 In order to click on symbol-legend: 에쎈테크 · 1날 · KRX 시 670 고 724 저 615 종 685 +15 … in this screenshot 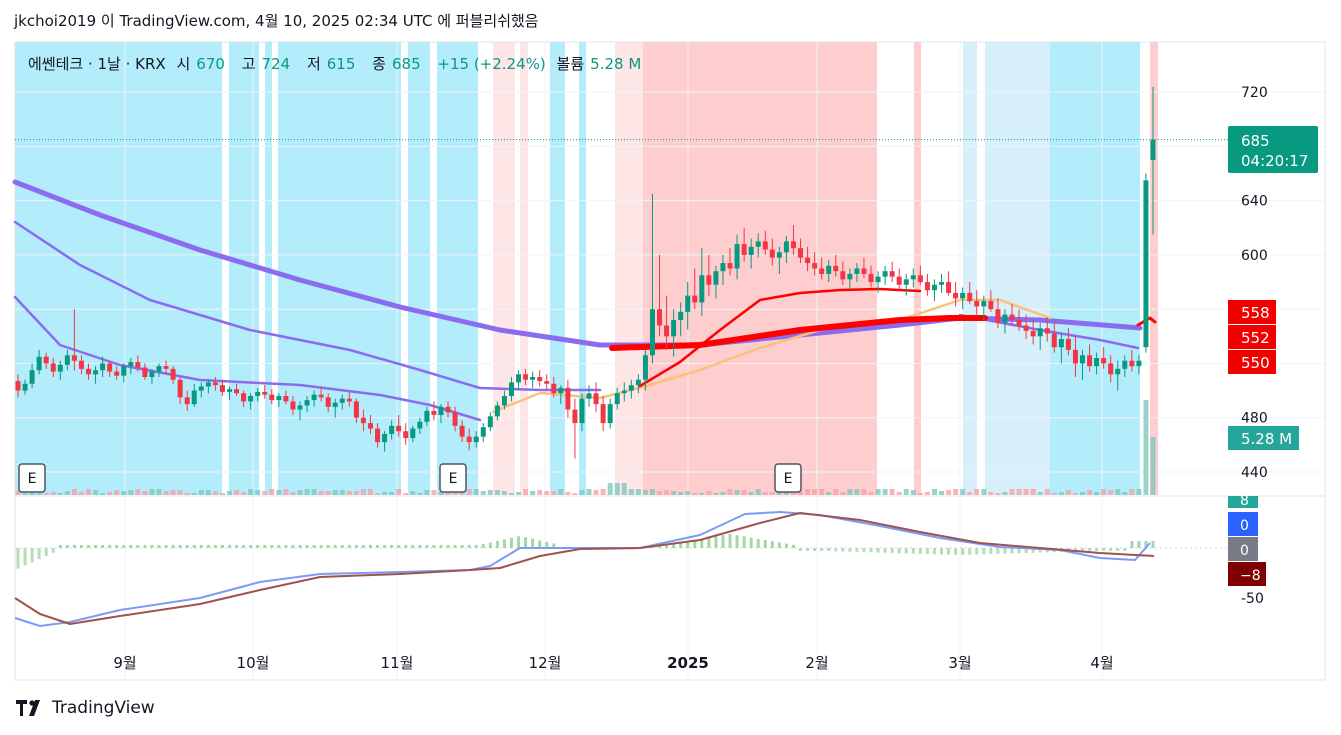, I will do `click(340, 63)`.